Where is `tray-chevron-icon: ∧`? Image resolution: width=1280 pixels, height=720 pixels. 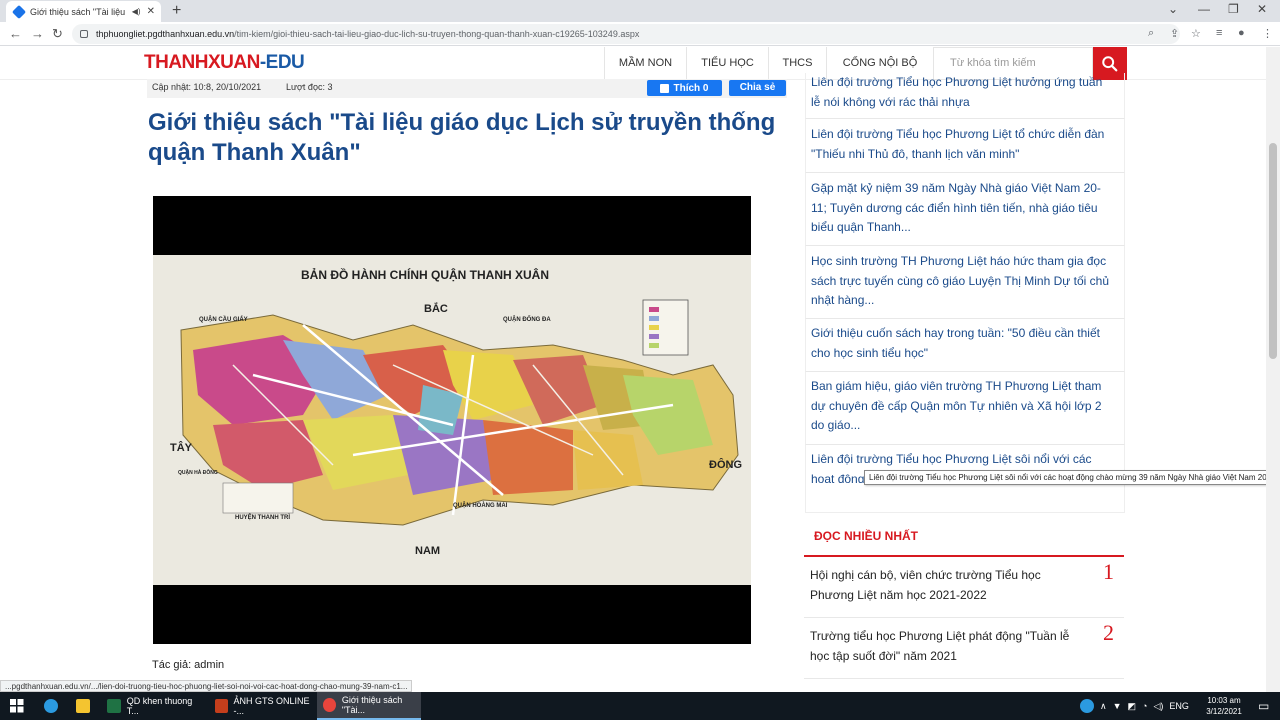 tray-chevron-icon: ∧ is located at coordinates (1103, 706).